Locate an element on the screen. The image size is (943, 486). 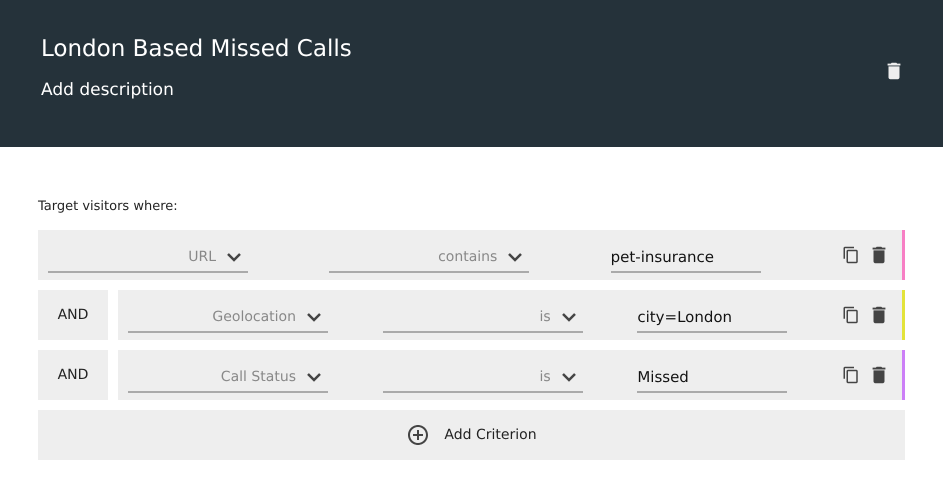
value-field: Missed is located at coordinates (712, 378).